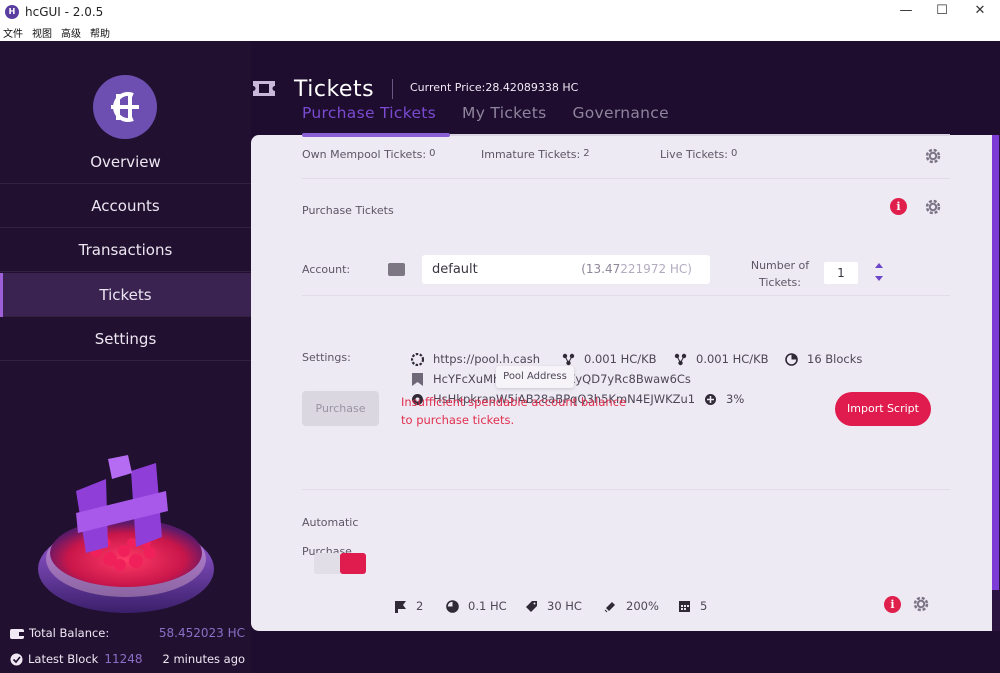 The height and width of the screenshot is (673, 1000). I want to click on sidebar-item-label: Tickets, so click(125, 294).